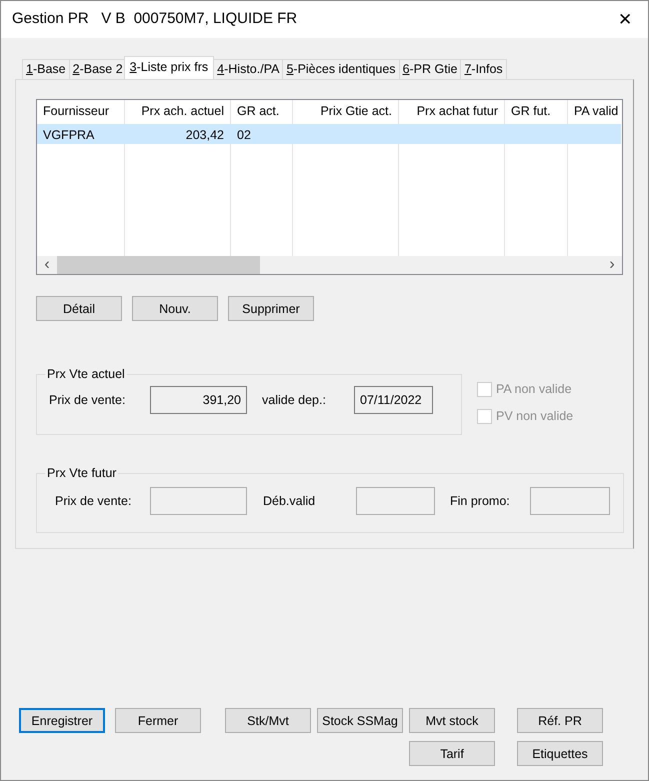 The height and width of the screenshot is (781, 649). Describe the element at coordinates (47, 265) in the screenshot. I see `scroll-left-button: ‹` at that location.